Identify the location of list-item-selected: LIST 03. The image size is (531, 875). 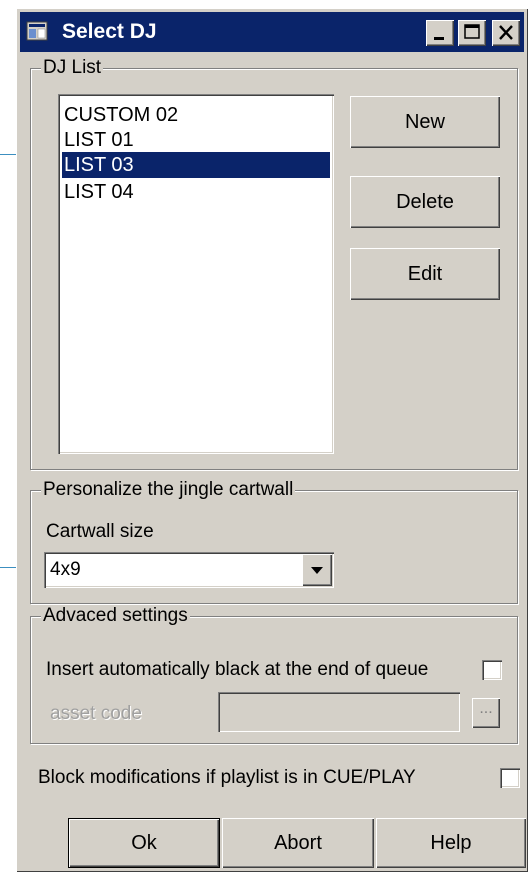
(196, 165).